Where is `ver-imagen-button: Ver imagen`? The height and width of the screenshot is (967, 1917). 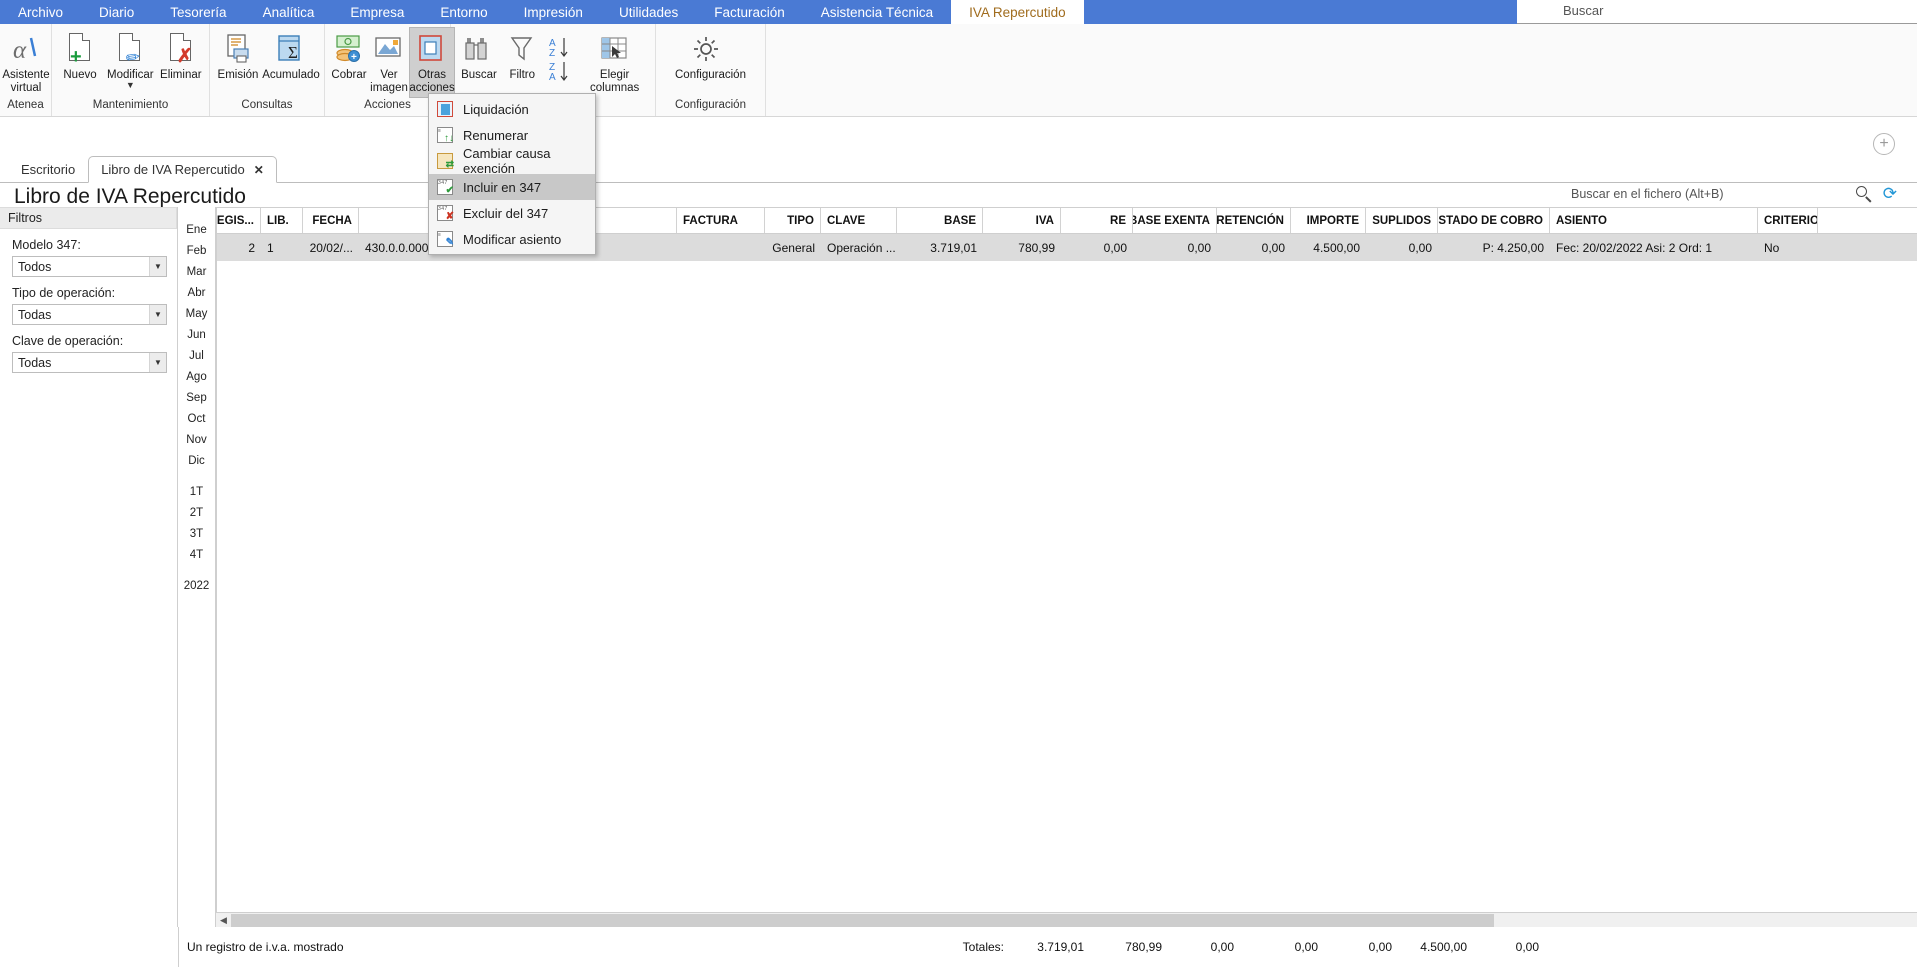
ver-imagen-button: Ver imagen is located at coordinates (389, 62).